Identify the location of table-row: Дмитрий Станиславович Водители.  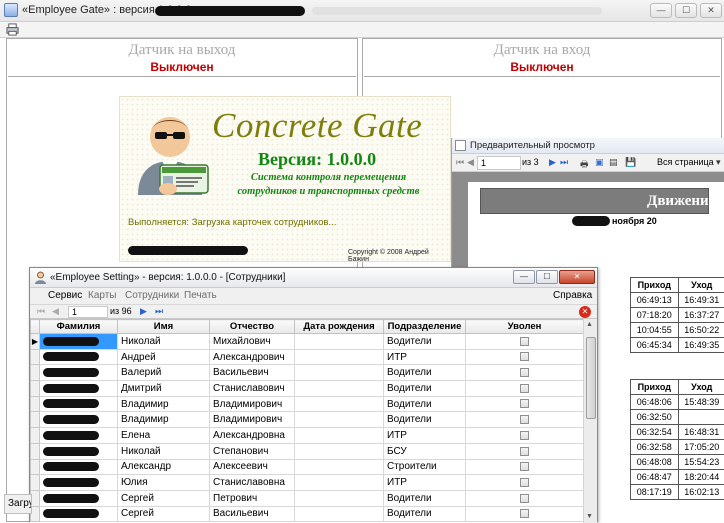
(307, 388).